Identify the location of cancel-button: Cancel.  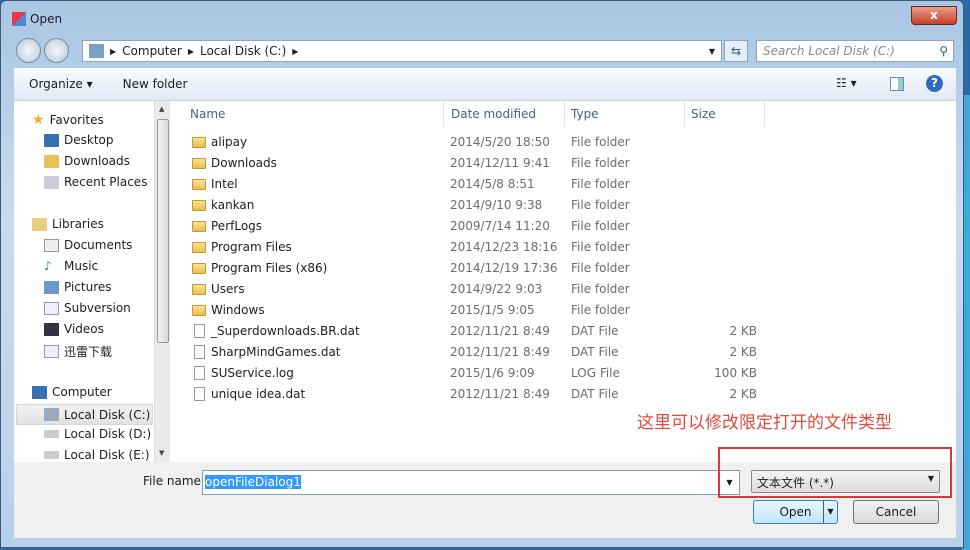
(896, 512).